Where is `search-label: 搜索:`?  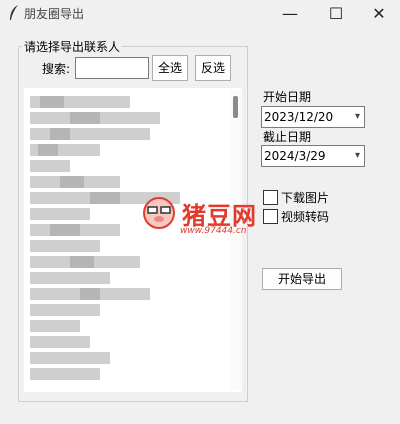 search-label: 搜索: is located at coordinates (56, 69).